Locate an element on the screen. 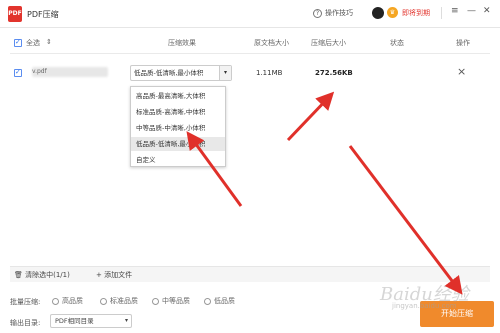 The image size is (500, 333). vip-badge-icon: ♛ is located at coordinates (392, 12).